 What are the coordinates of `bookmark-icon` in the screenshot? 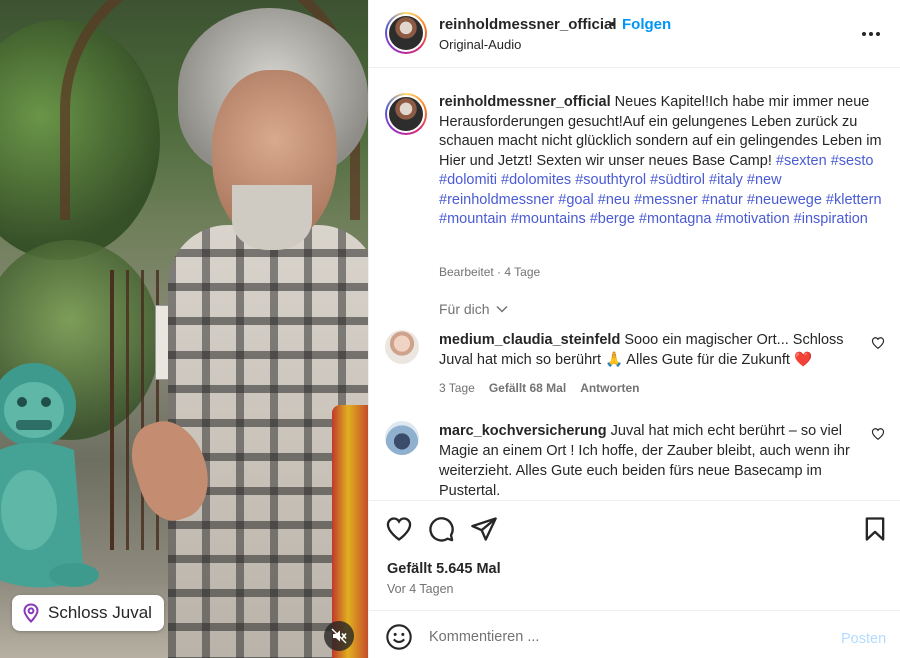 It's located at (875, 529).